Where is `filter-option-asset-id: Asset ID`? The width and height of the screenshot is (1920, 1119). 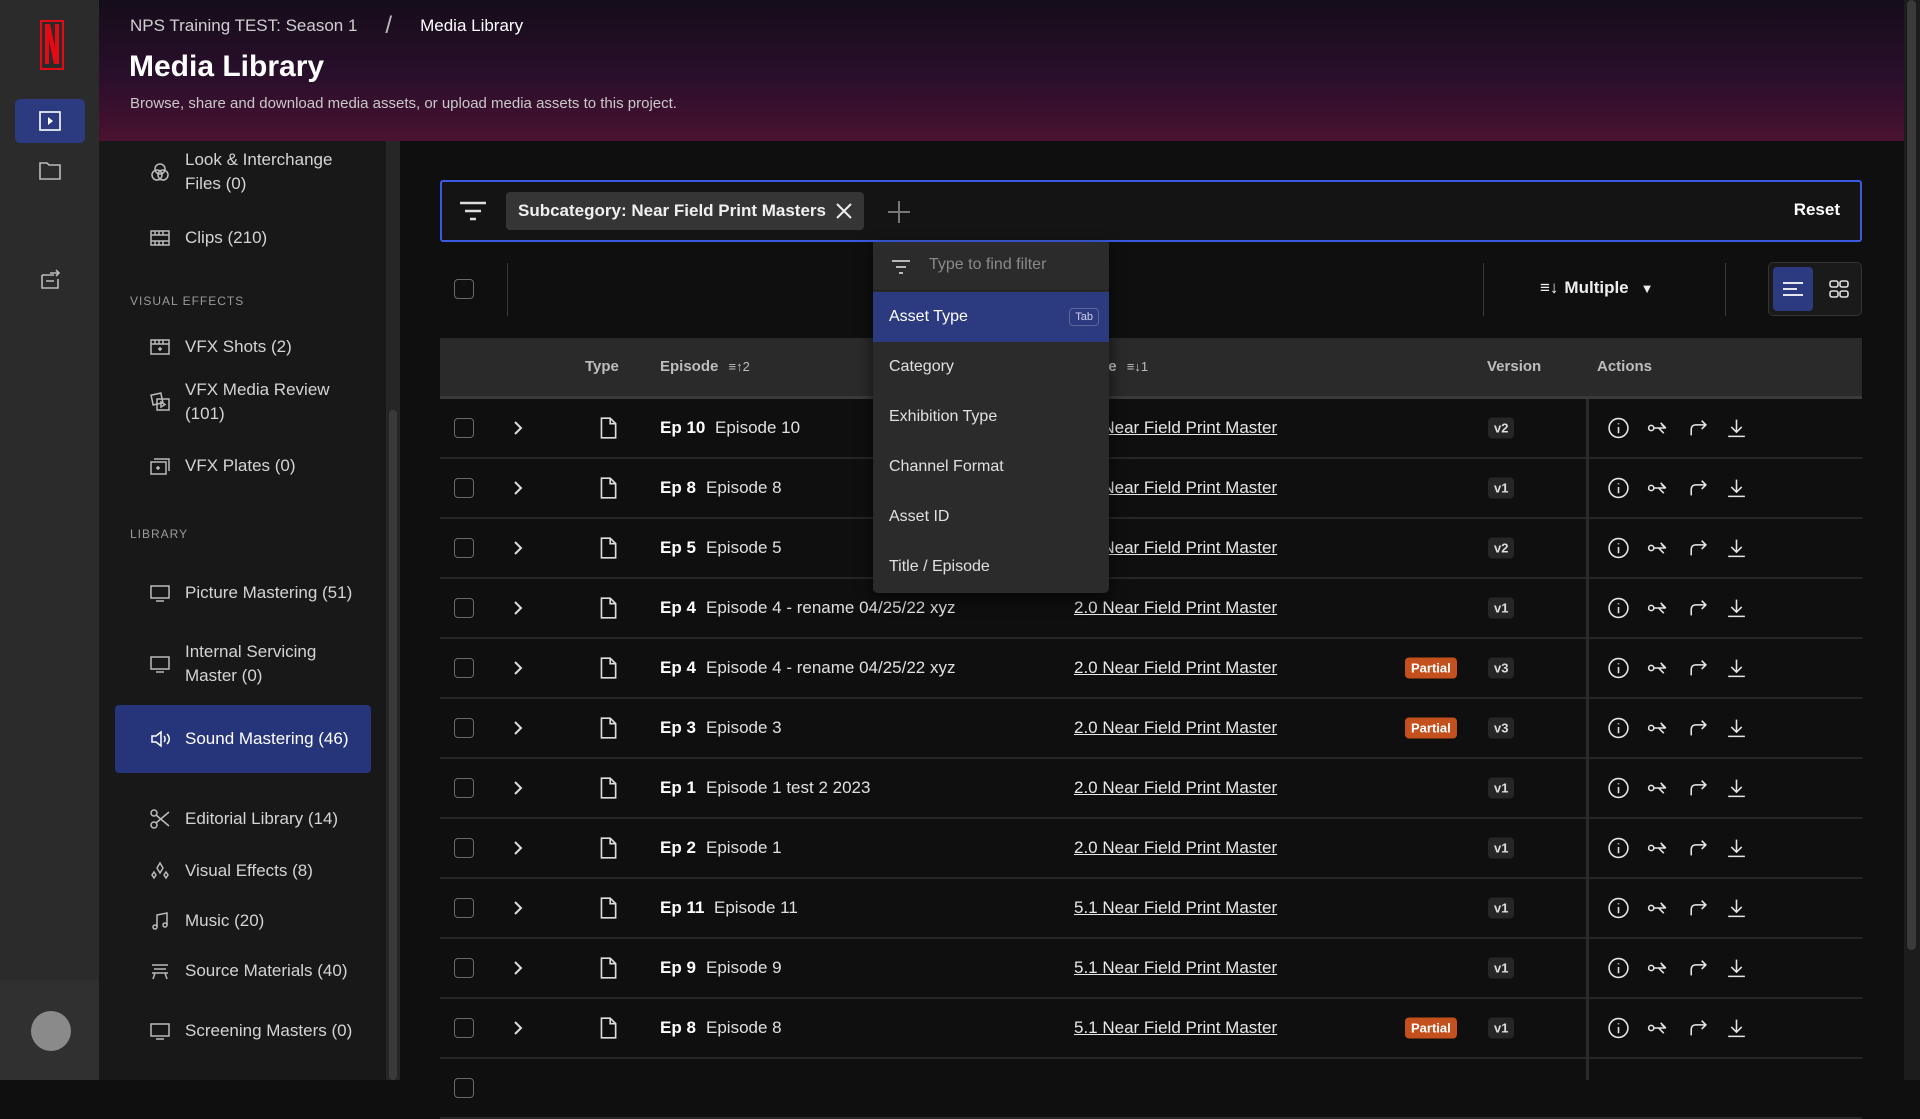 filter-option-asset-id: Asset ID is located at coordinates (991, 517).